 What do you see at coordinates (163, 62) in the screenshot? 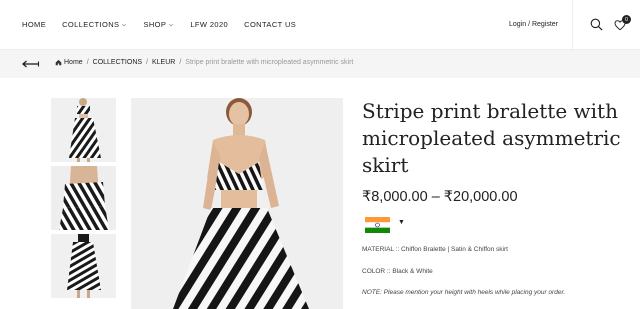
I see `breadcrumb-kleur: KLEUR` at bounding box center [163, 62].